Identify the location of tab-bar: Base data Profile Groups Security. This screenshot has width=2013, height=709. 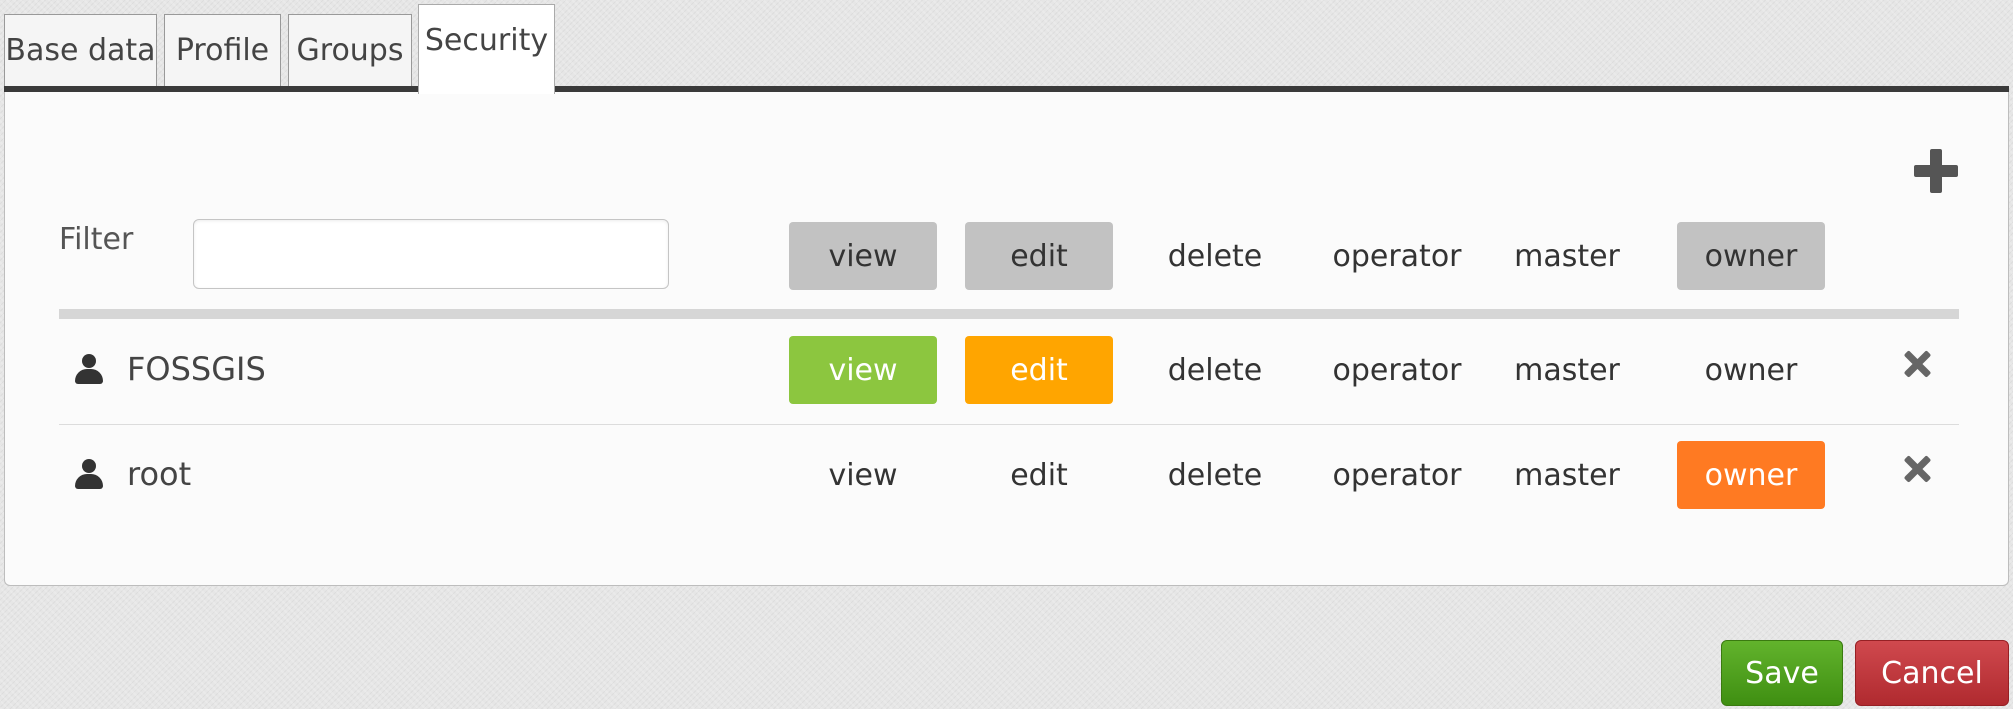
(1006, 47).